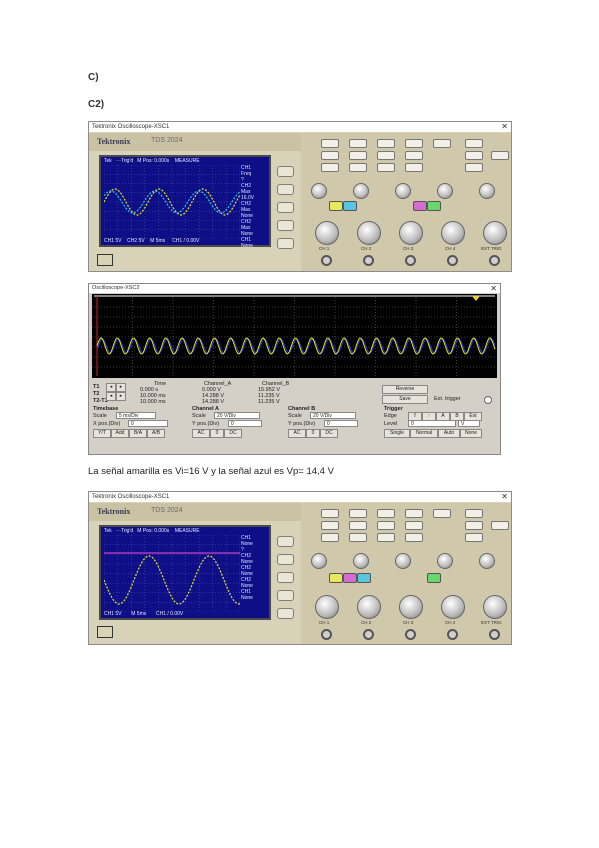 The image size is (599, 848). What do you see at coordinates (397, 433) in the screenshot?
I see `trigger-single-button: Single` at bounding box center [397, 433].